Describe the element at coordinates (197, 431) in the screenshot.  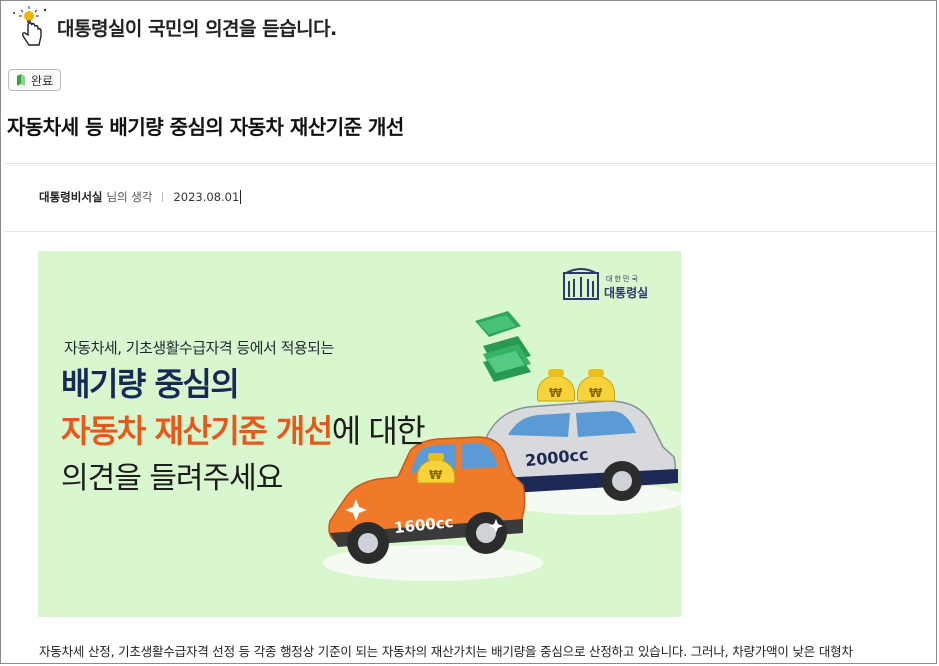
I see `banner-headline-highlight: 자동차 재산기준 개선` at that location.